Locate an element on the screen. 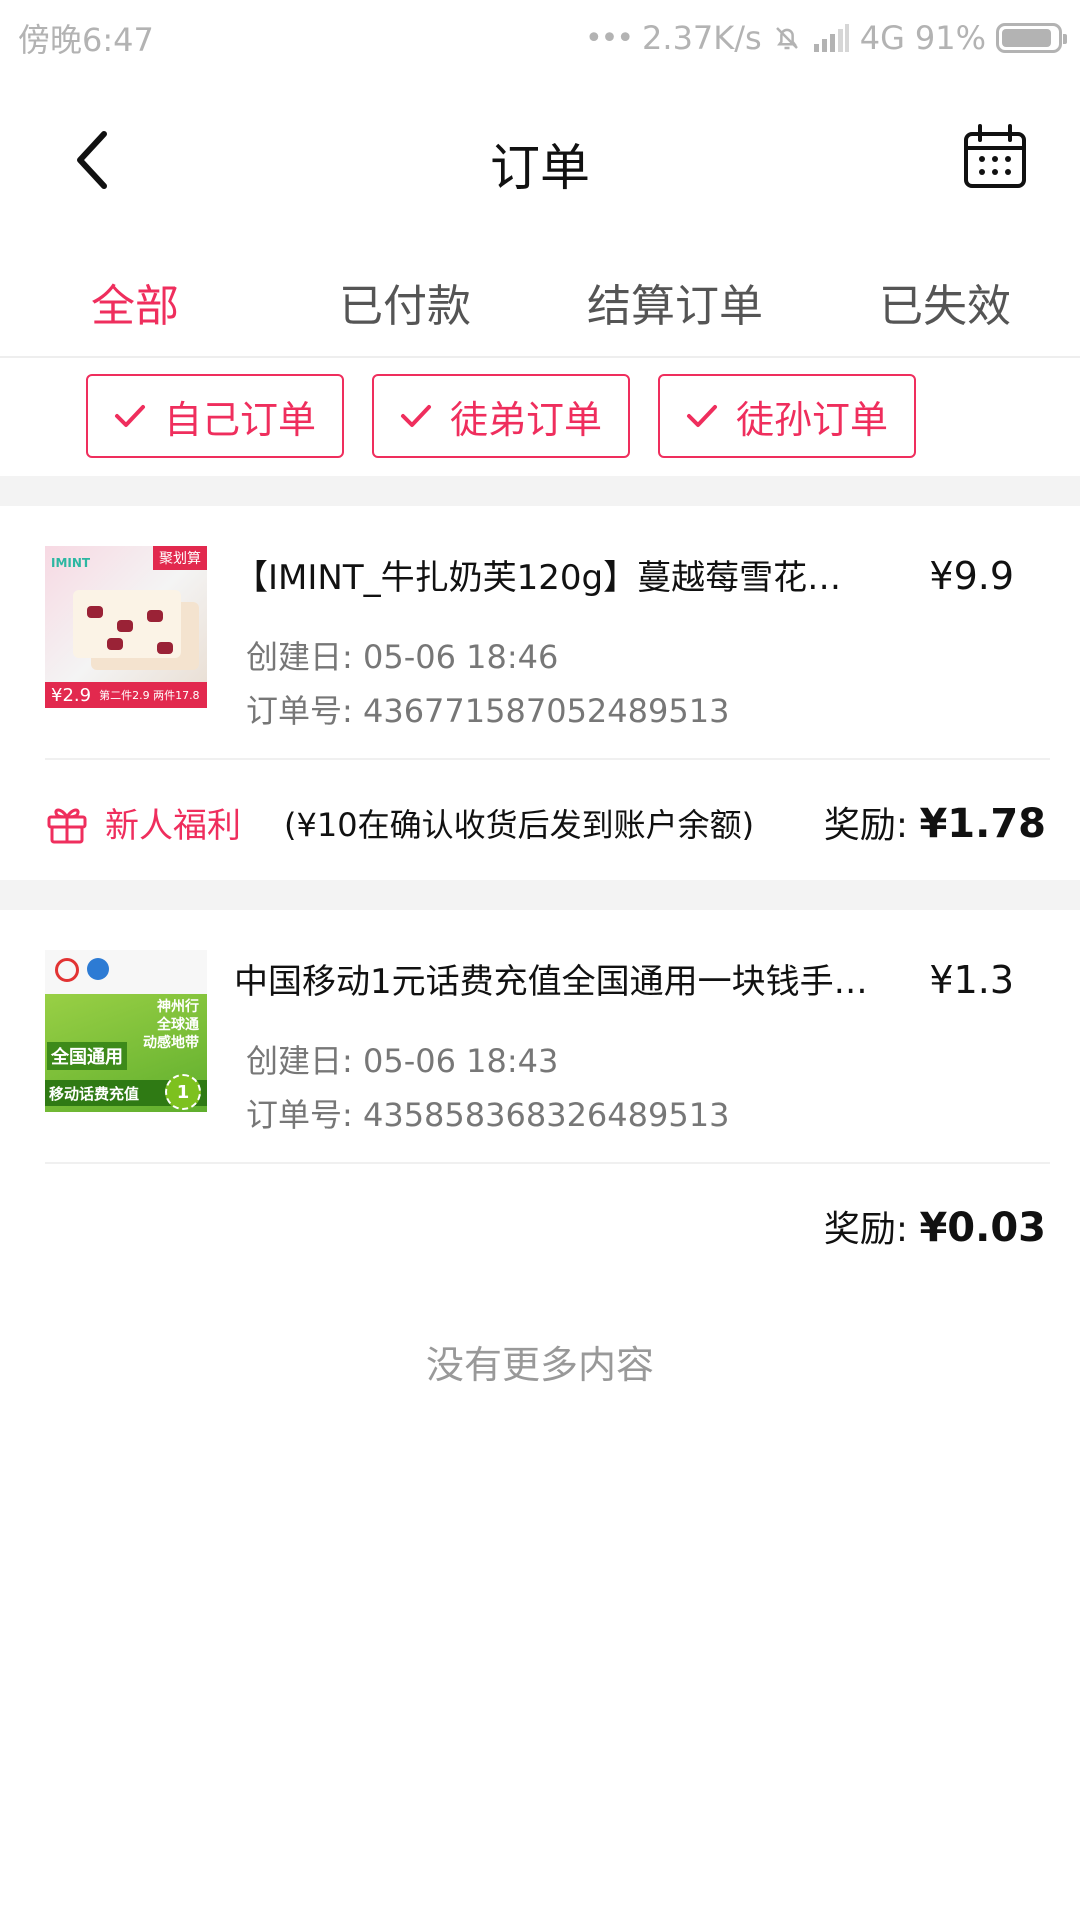  reward-amount: 奖励: ¥1.78 is located at coordinates (935, 822).